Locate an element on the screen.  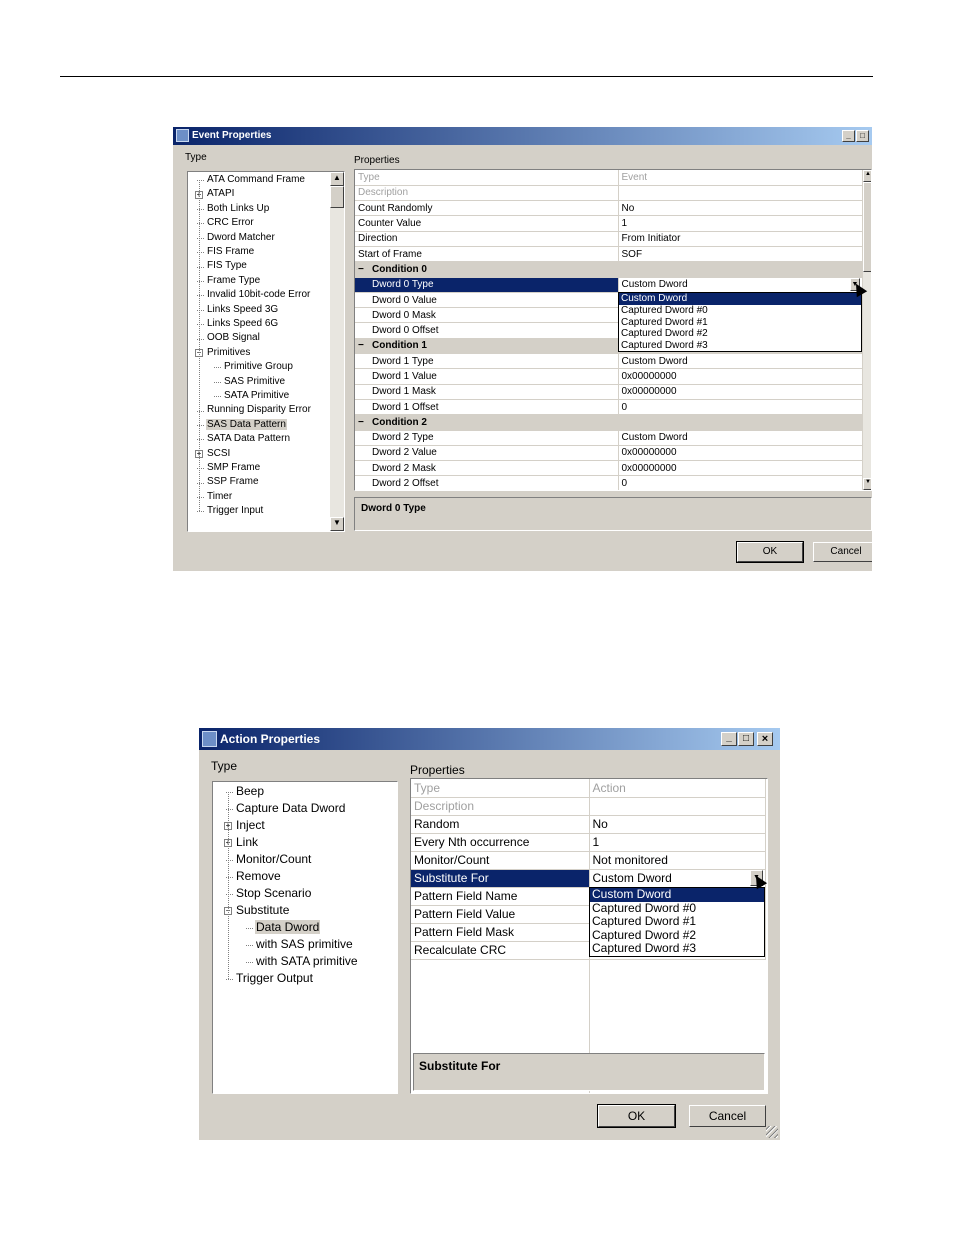
tree-item: Link is located at coordinates (247, 842).